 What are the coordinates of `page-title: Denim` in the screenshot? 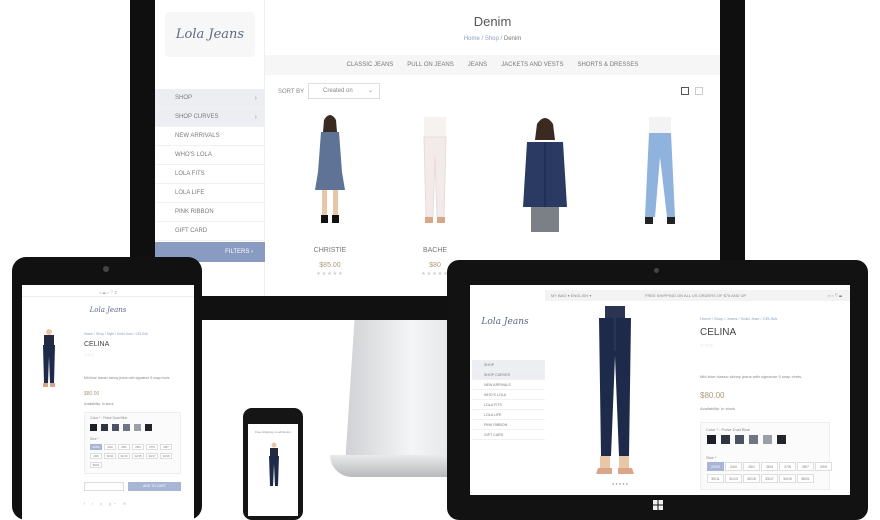 It's located at (492, 21).